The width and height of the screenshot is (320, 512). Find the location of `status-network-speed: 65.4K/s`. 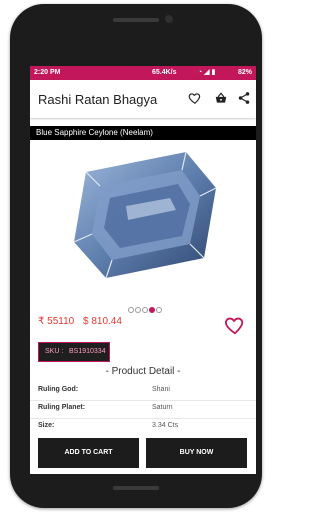

status-network-speed: 65.4K/s is located at coordinates (164, 72).